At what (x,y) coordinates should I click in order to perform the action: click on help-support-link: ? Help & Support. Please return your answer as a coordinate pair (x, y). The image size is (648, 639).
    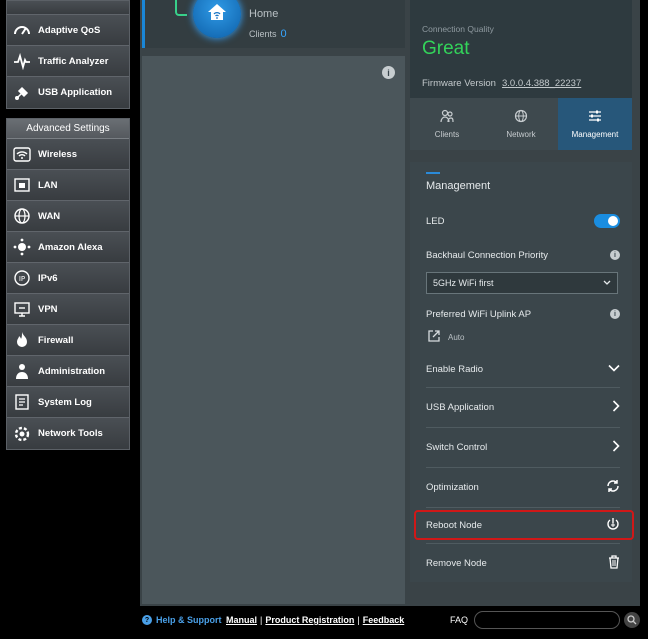
    Looking at the image, I should click on (182, 620).